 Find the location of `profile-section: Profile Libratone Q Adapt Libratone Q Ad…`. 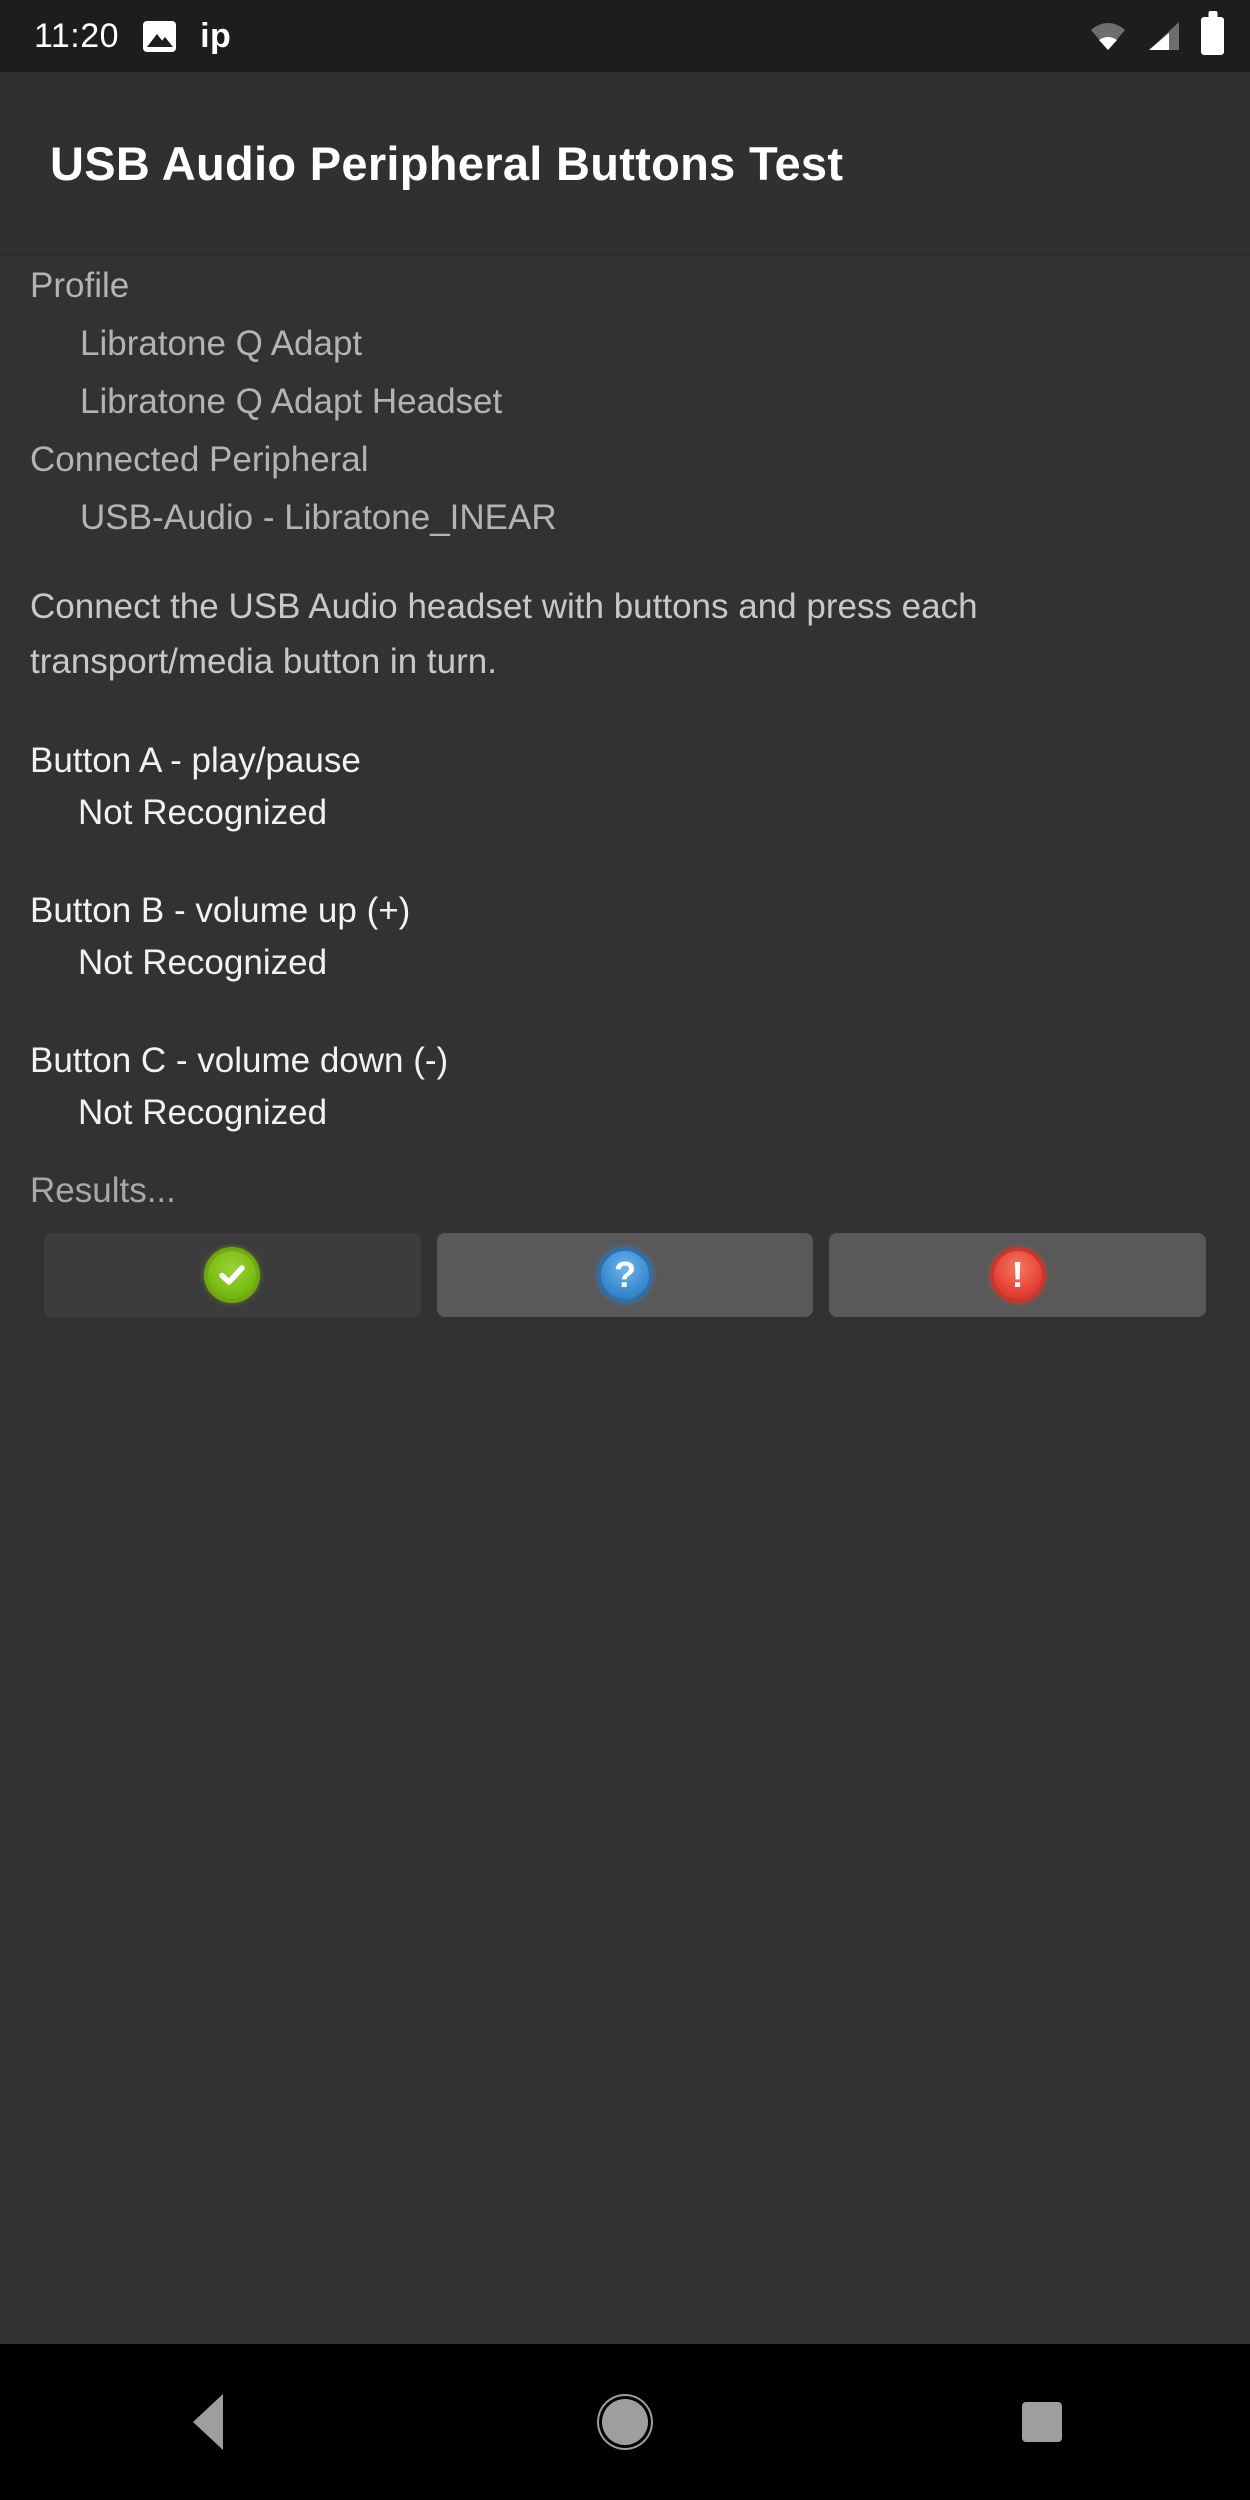

profile-section: Profile Libratone Q Adapt Libratone Q Ad… is located at coordinates (625, 402).